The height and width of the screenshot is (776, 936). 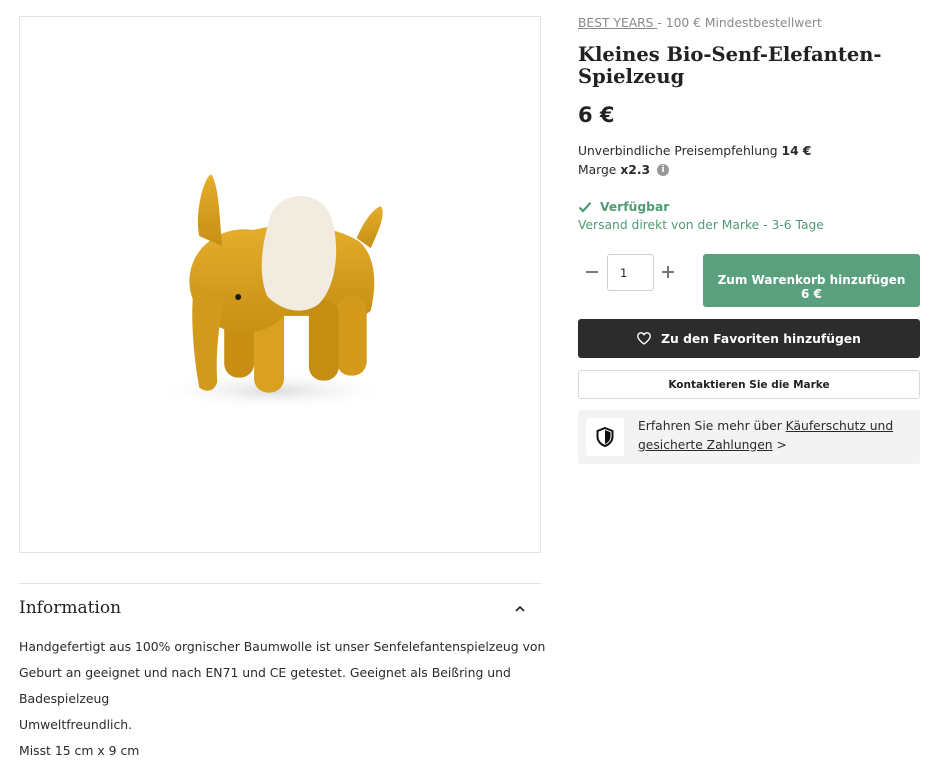 What do you see at coordinates (663, 170) in the screenshot?
I see `info-icon: i` at bounding box center [663, 170].